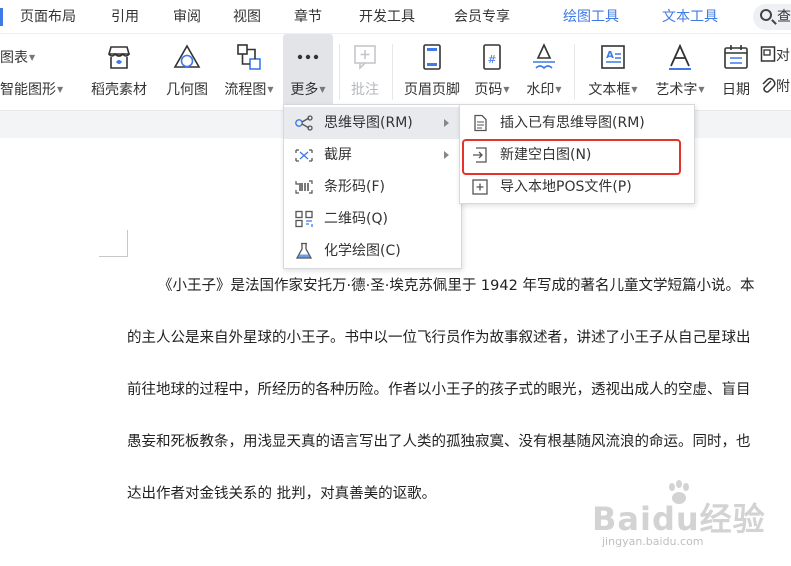  I want to click on highlight-annotation-box, so click(571, 157).